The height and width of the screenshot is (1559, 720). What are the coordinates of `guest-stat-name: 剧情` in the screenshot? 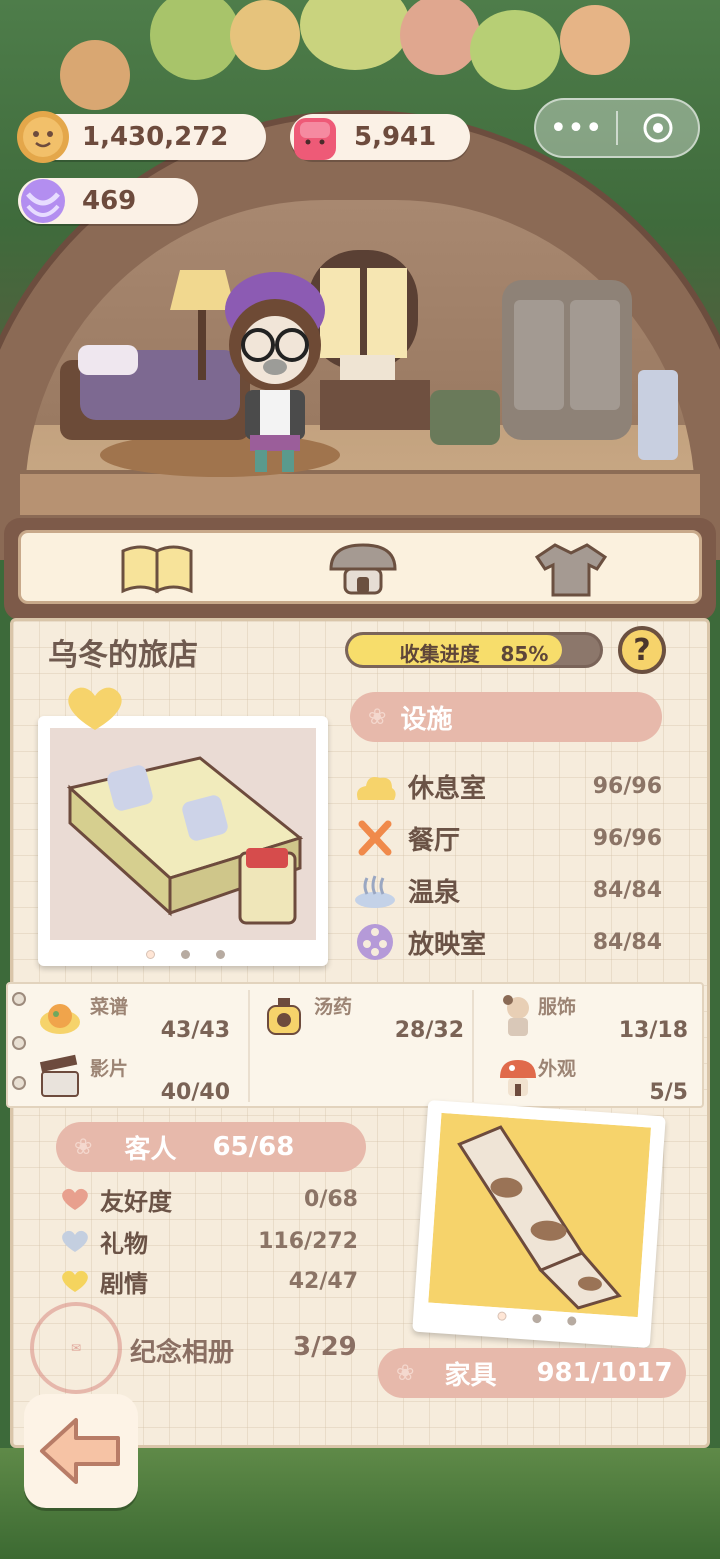 It's located at (124, 1283).